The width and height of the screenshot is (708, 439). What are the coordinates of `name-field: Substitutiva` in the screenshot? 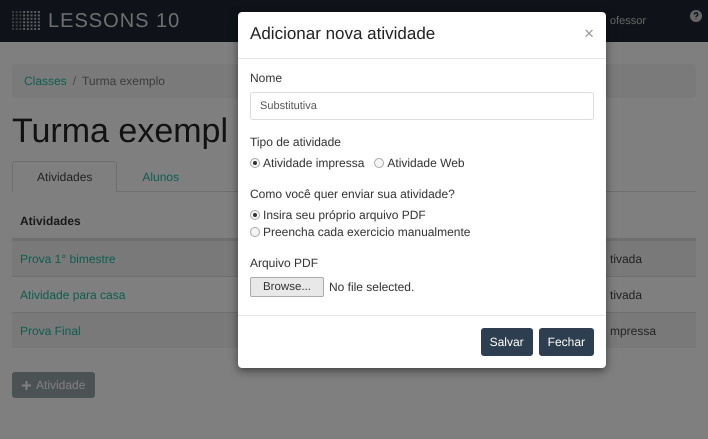 It's located at (422, 106).